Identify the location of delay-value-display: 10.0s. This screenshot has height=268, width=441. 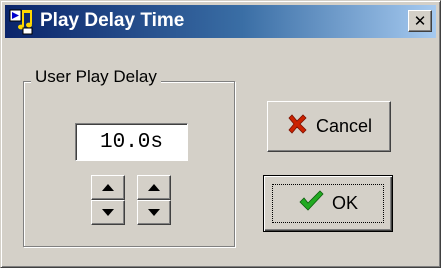
(131, 142).